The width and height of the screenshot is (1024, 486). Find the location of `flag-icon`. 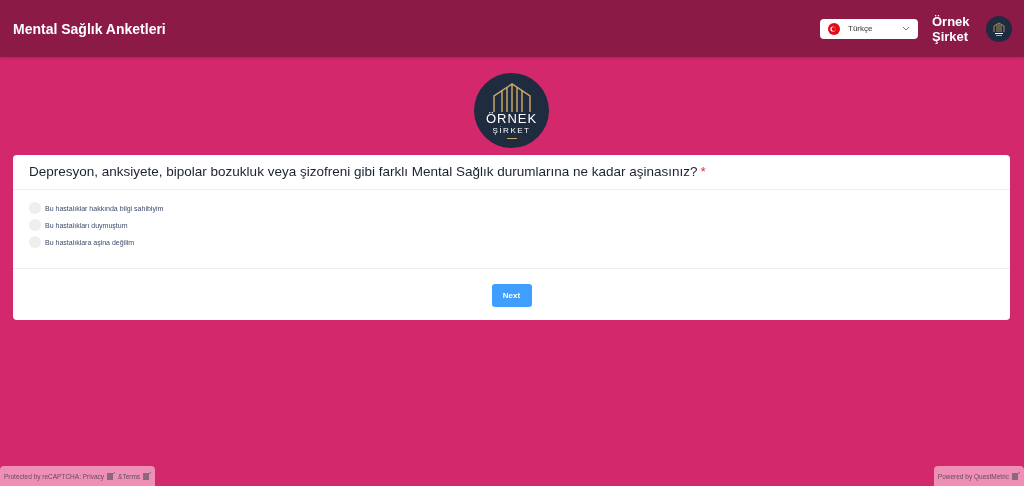

flag-icon is located at coordinates (834, 28).